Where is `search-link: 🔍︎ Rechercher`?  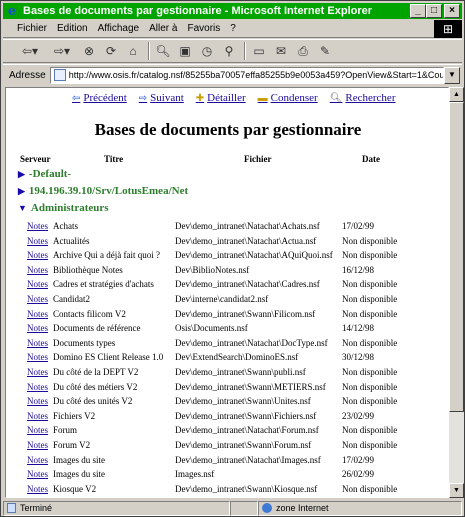
search-link: 🔍︎ Rechercher is located at coordinates (363, 98).